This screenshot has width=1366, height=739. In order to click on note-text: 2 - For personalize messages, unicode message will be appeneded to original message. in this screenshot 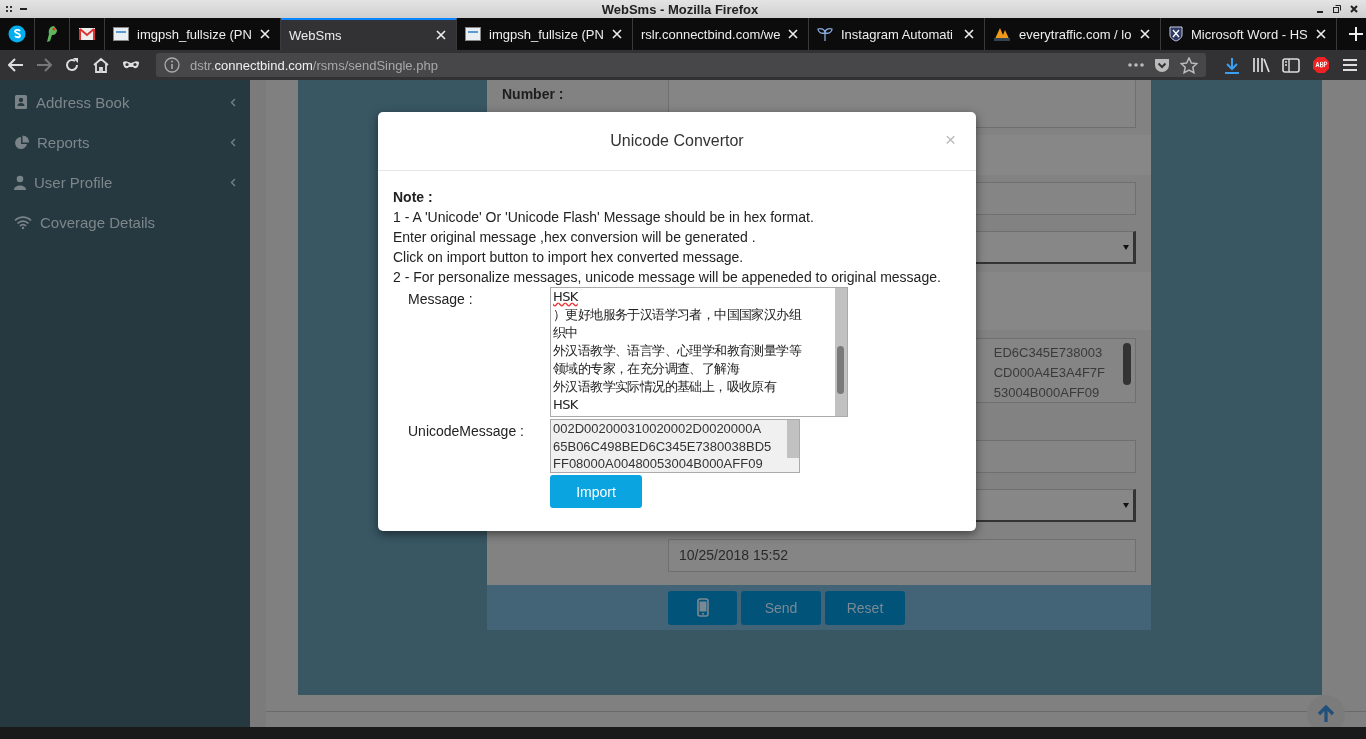, I will do `click(667, 277)`.